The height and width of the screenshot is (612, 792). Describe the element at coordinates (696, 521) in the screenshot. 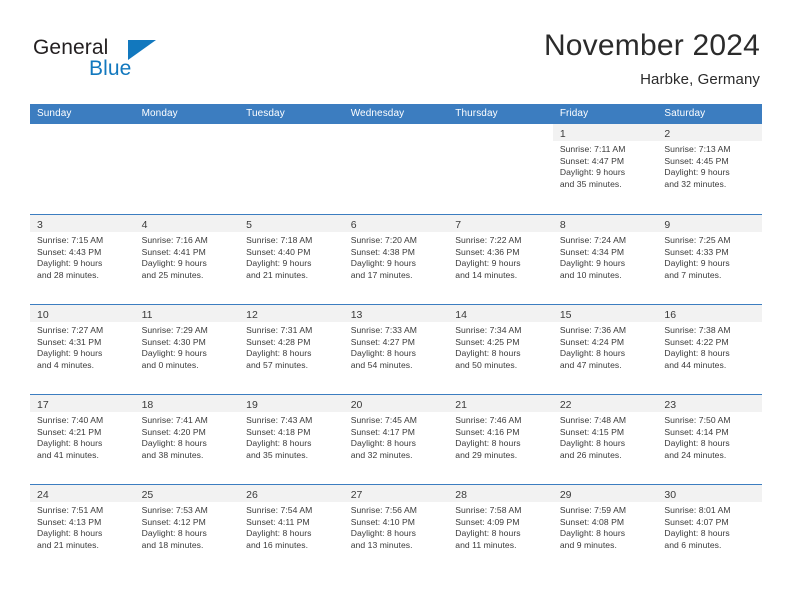

I see `sunset-line: Sunset: 4:07 PM` at that location.